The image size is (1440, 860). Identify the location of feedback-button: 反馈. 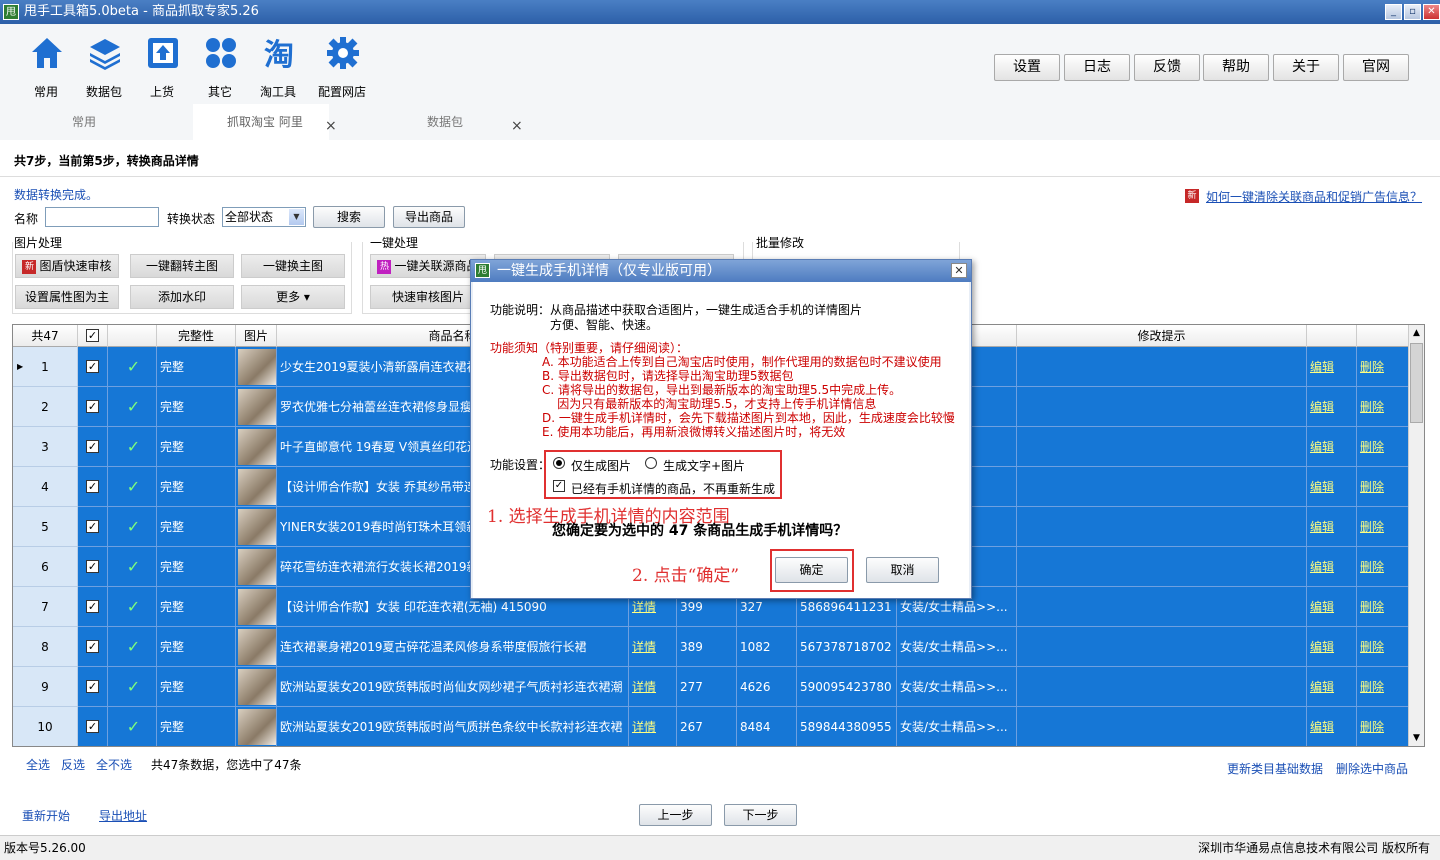
(1167, 67).